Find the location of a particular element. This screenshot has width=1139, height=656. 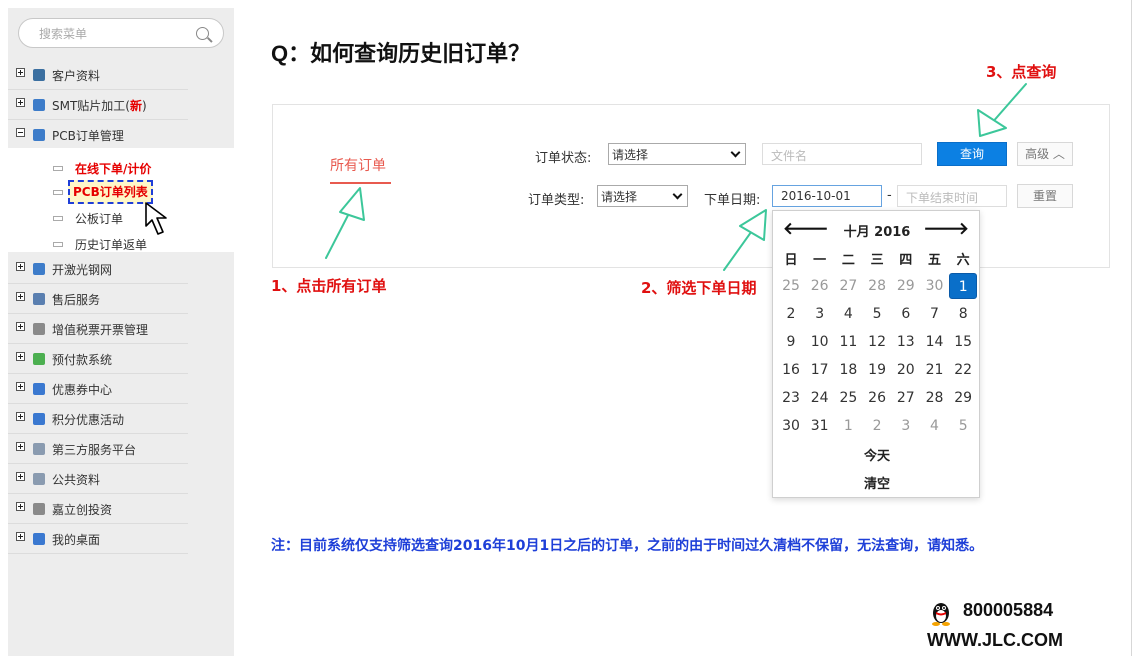

search-placeholder: 搜索菜单 is located at coordinates (63, 34).